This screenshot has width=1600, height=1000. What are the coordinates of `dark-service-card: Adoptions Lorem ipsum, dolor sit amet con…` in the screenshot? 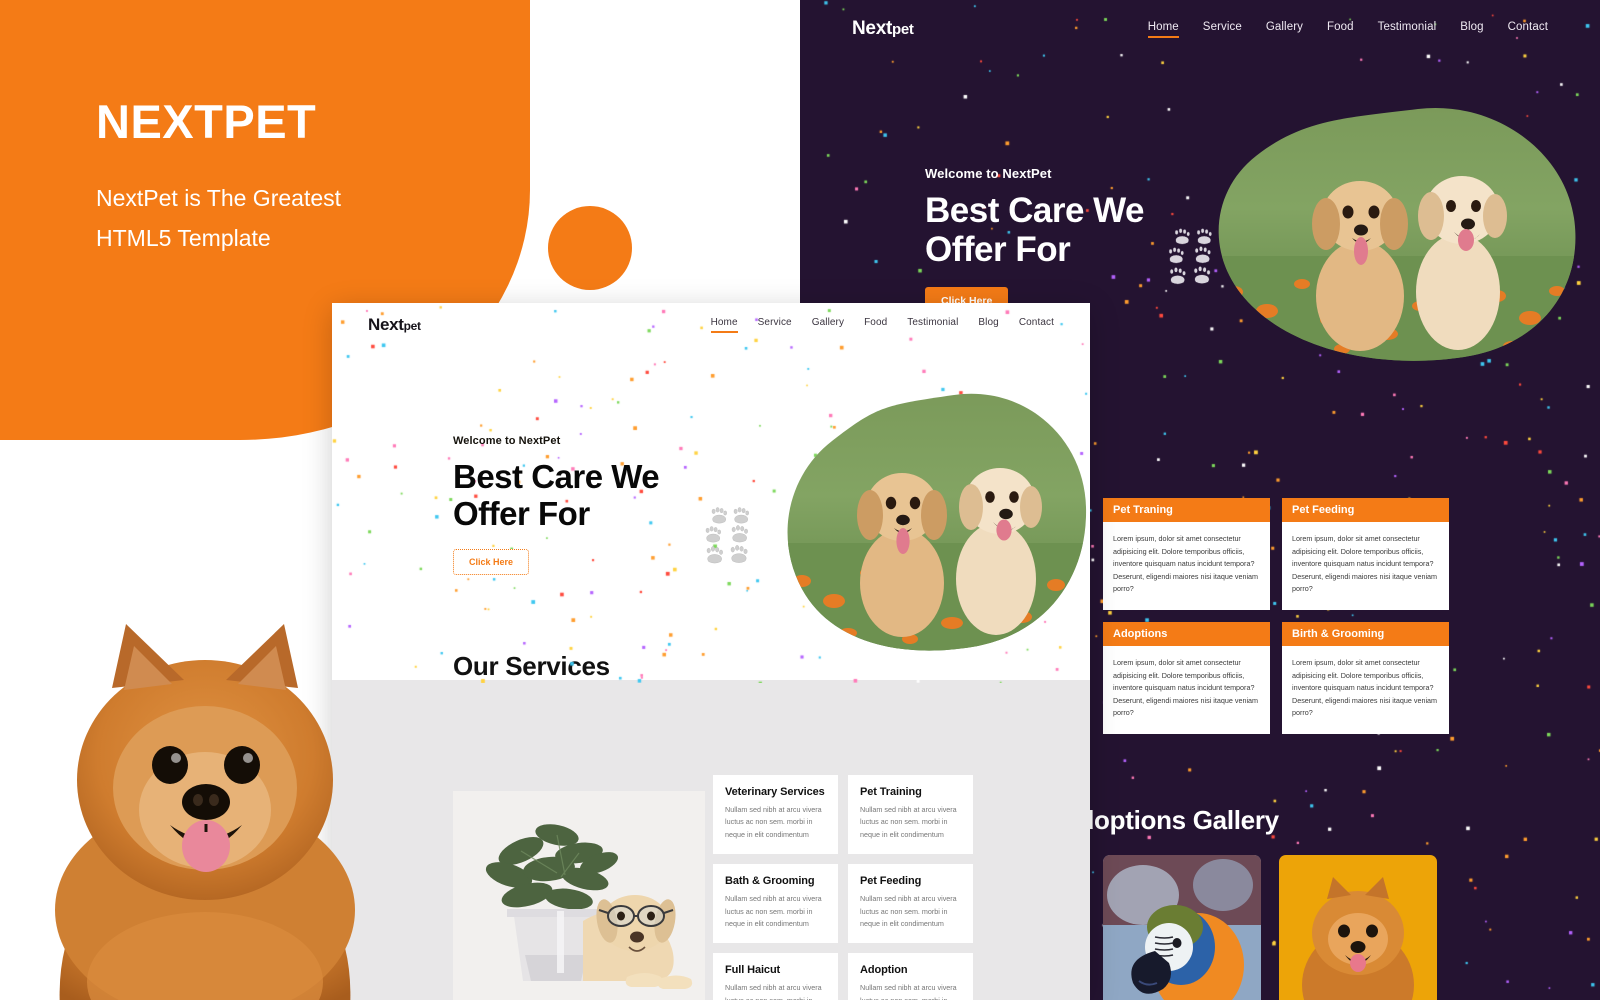 It's located at (1186, 677).